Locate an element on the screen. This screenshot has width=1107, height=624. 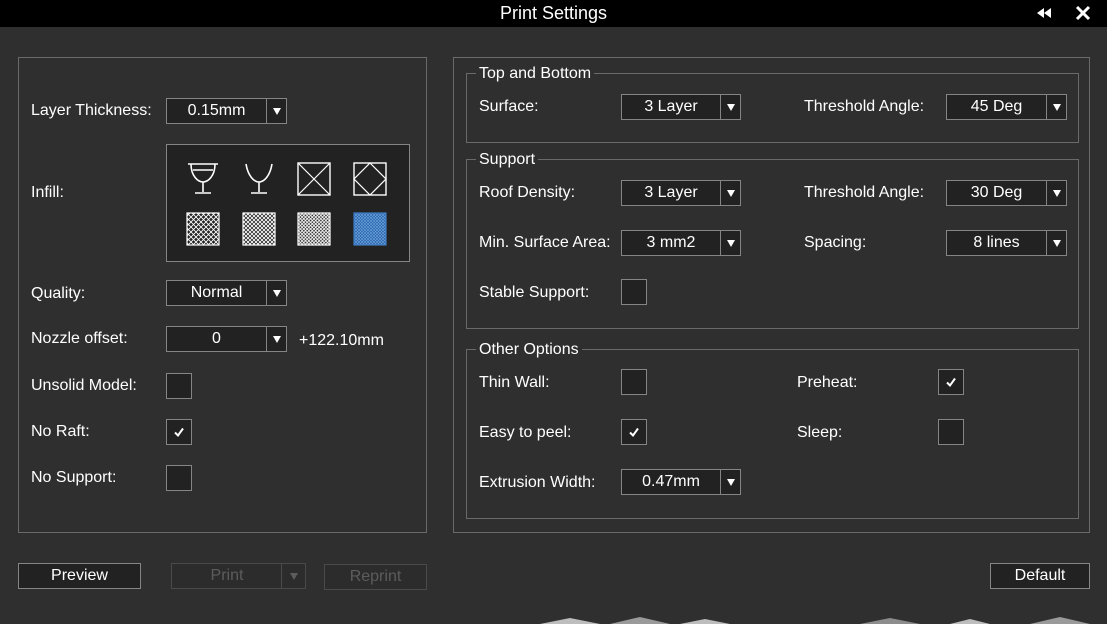
other-options-legend: Other Options is located at coordinates (529, 350).